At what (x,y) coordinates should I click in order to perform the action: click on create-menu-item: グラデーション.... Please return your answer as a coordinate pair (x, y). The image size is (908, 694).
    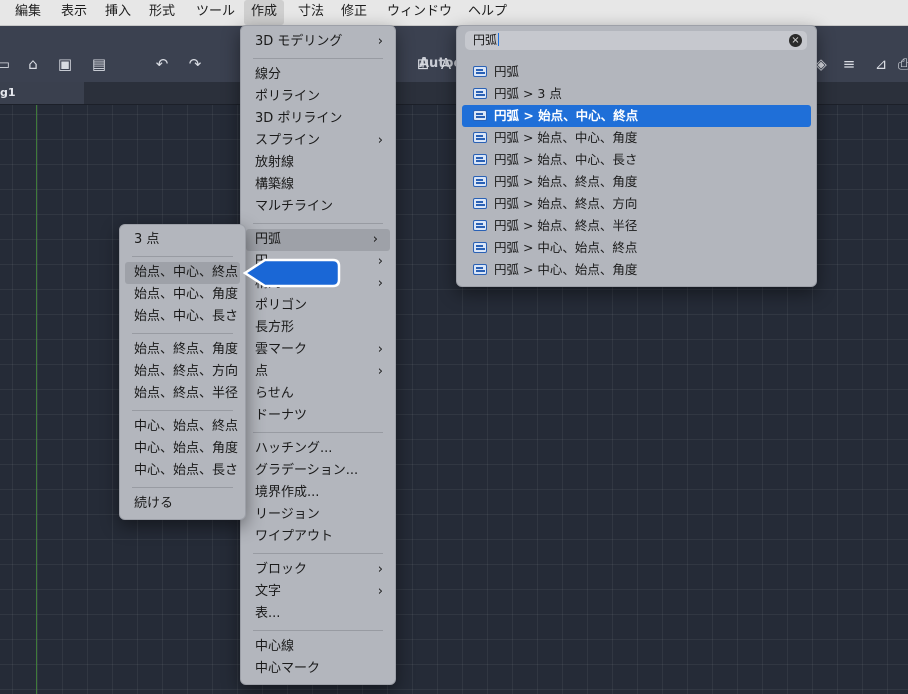
    Looking at the image, I should click on (318, 471).